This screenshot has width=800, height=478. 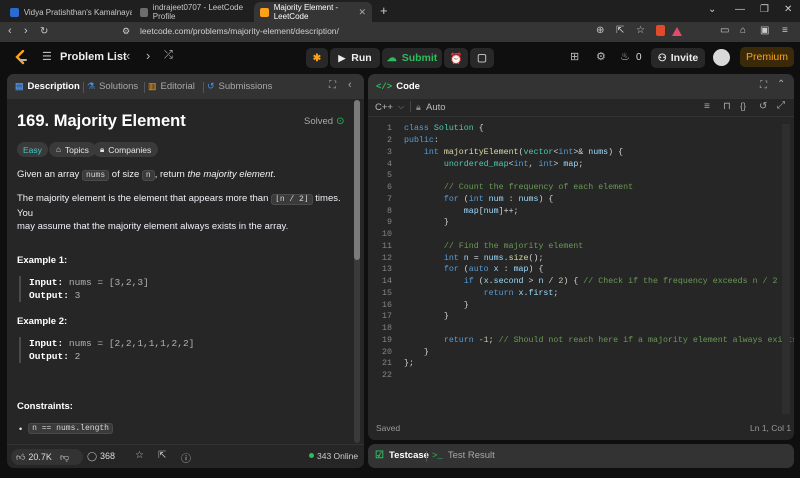 What do you see at coordinates (186, 457) in the screenshot?
I see `help-icon: ⓘ` at bounding box center [186, 457].